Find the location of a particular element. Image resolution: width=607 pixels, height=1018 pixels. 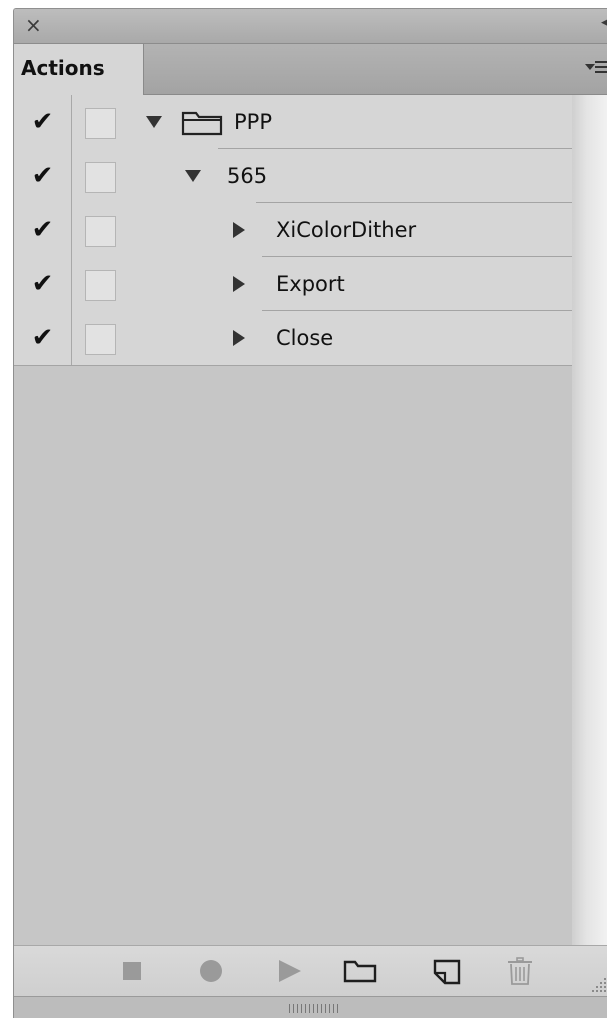

list-item-xicolordither: ✔ XiColorDither is located at coordinates (293, 230).